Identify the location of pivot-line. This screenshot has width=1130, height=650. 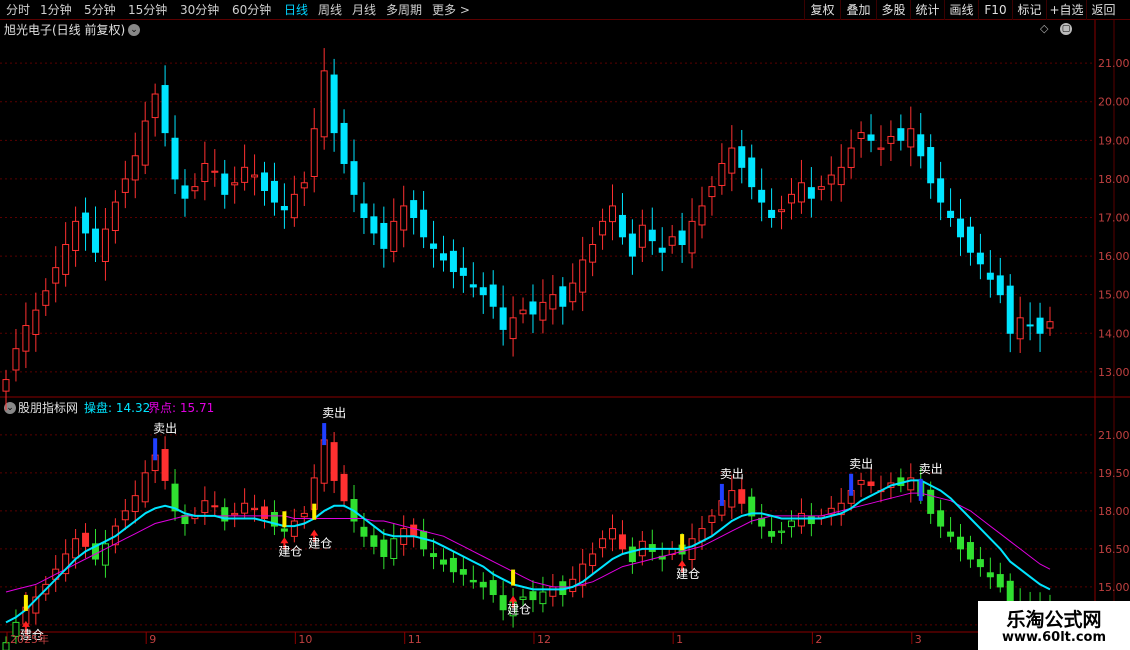
(528, 542).